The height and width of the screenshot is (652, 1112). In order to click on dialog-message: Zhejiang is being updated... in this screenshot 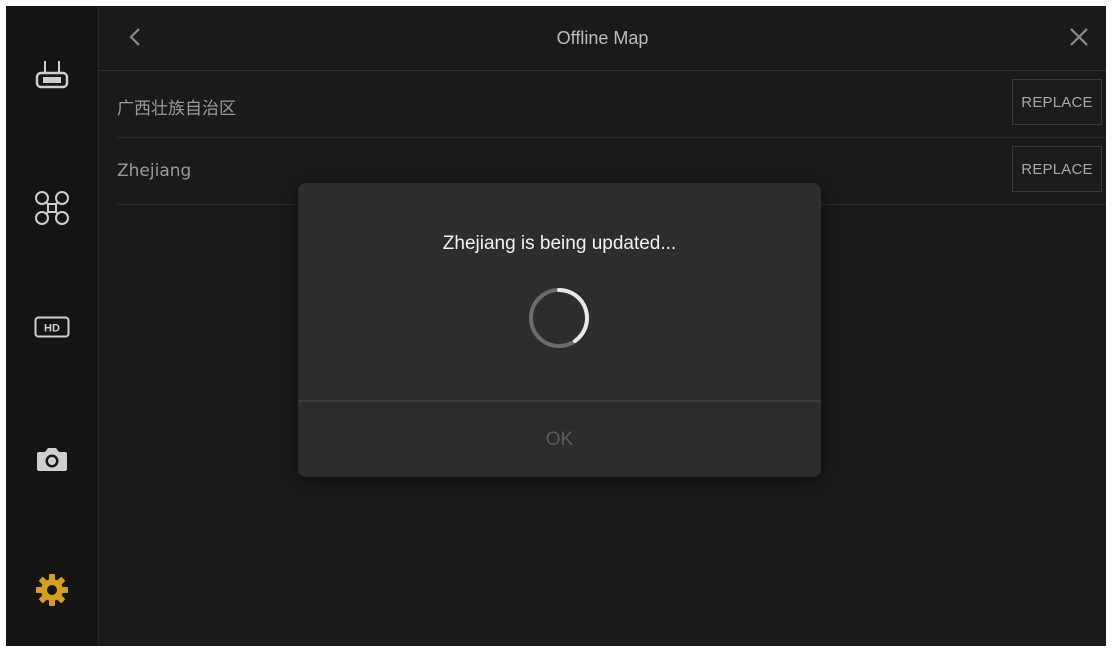, I will do `click(559, 243)`.